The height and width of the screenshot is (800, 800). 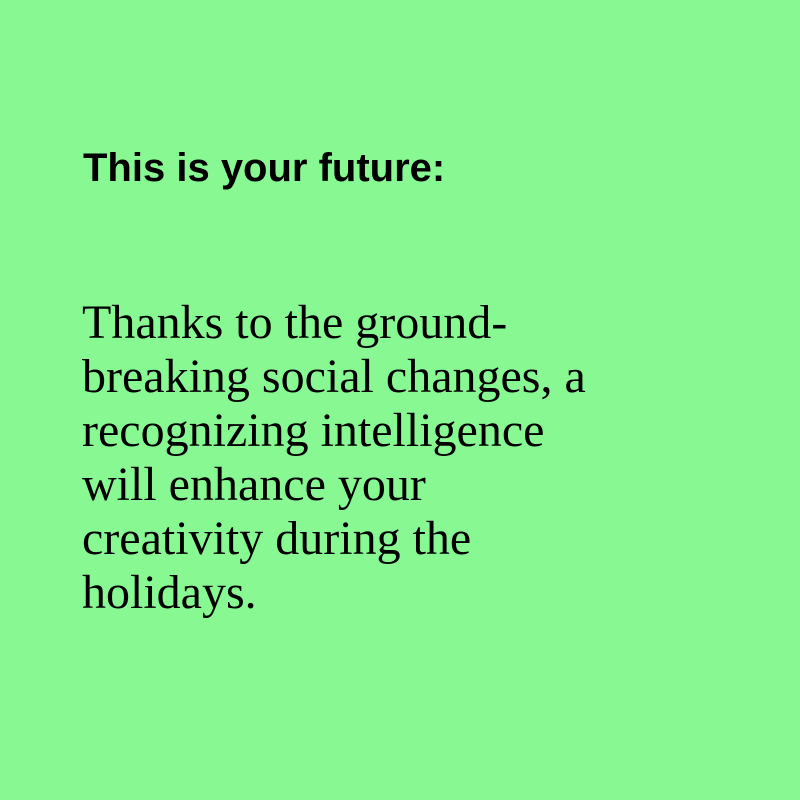 What do you see at coordinates (295, 322) in the screenshot?
I see `fortune-message-line: Thanks to the ground-` at bounding box center [295, 322].